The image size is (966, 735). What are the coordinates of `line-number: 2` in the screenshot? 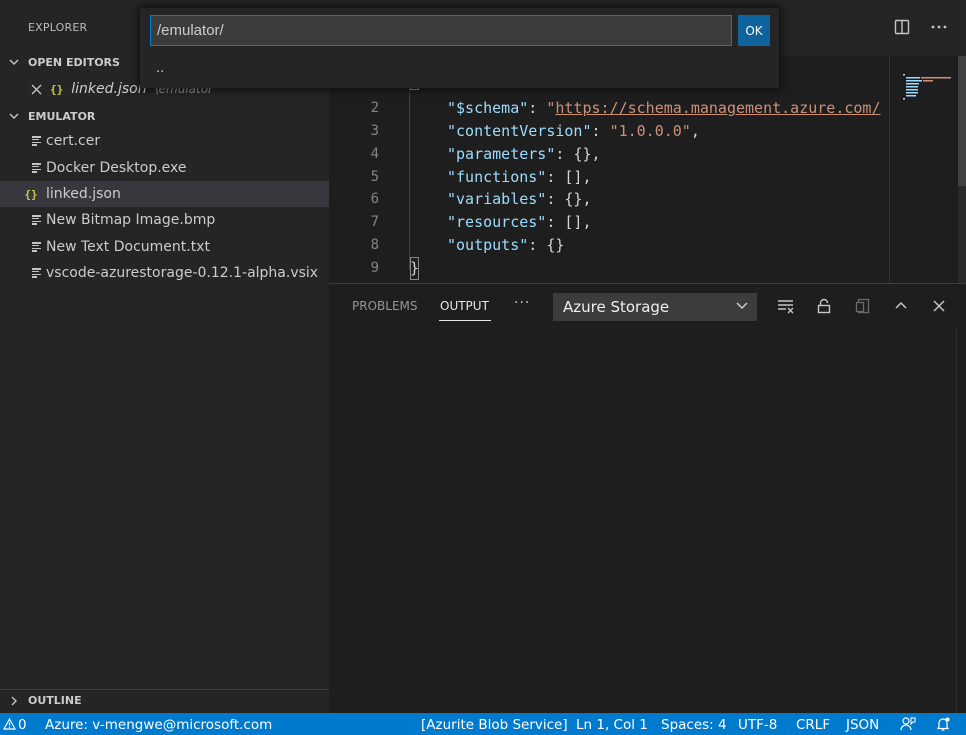 It's located at (374, 108).